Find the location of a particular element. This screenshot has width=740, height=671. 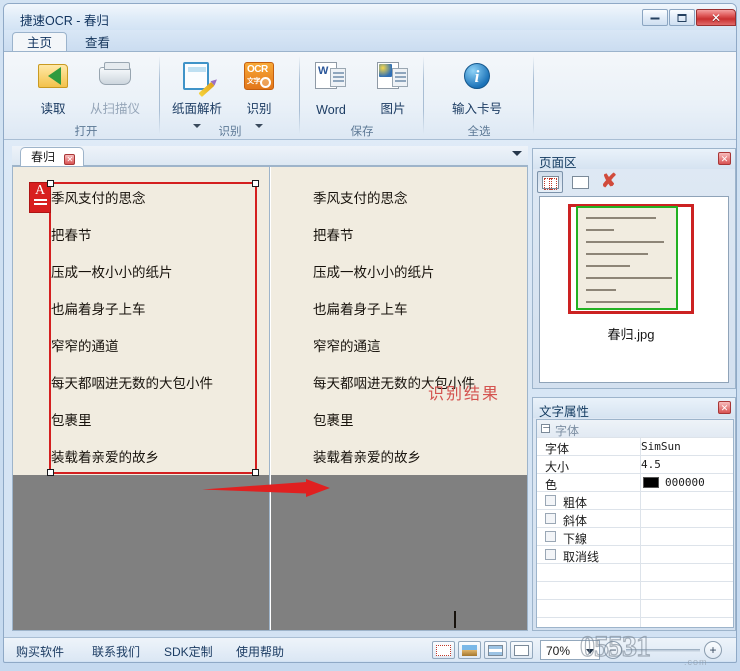

property-name: 色 is located at coordinates (551, 485).